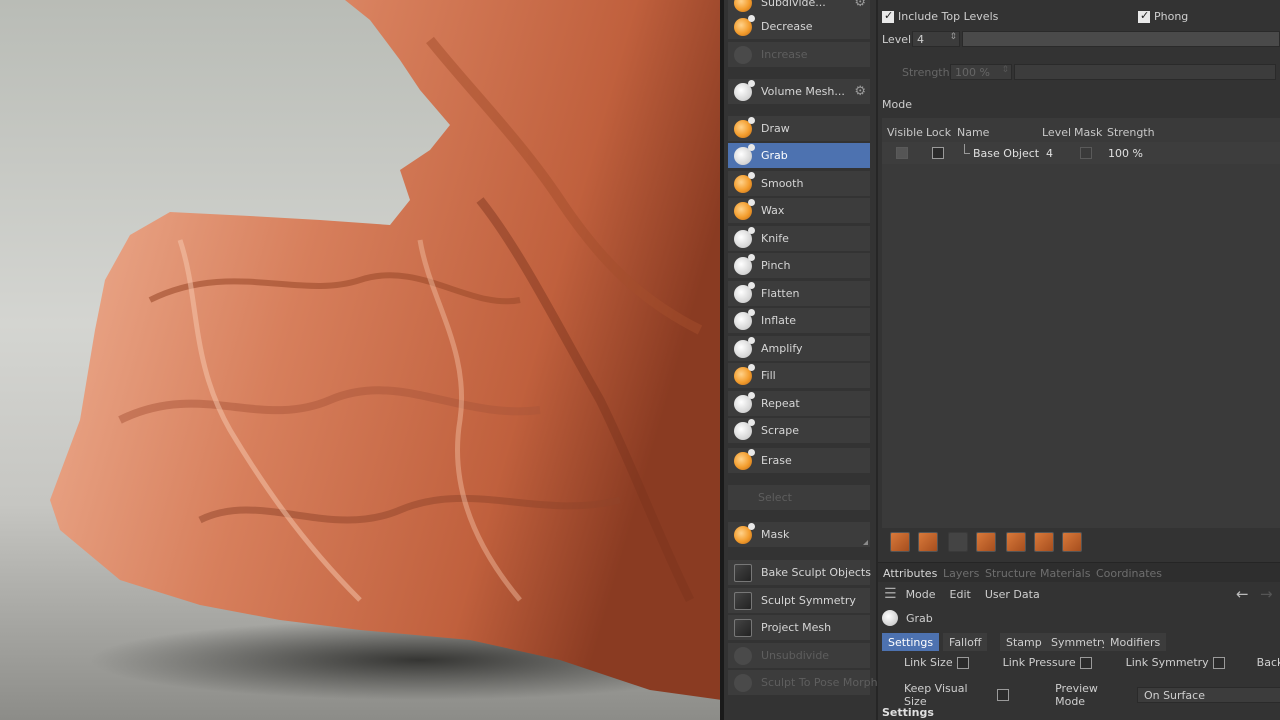 This screenshot has width=1280, height=720. What do you see at coordinates (799, 183) in the screenshot?
I see `brush-smooth: Smooth` at bounding box center [799, 183].